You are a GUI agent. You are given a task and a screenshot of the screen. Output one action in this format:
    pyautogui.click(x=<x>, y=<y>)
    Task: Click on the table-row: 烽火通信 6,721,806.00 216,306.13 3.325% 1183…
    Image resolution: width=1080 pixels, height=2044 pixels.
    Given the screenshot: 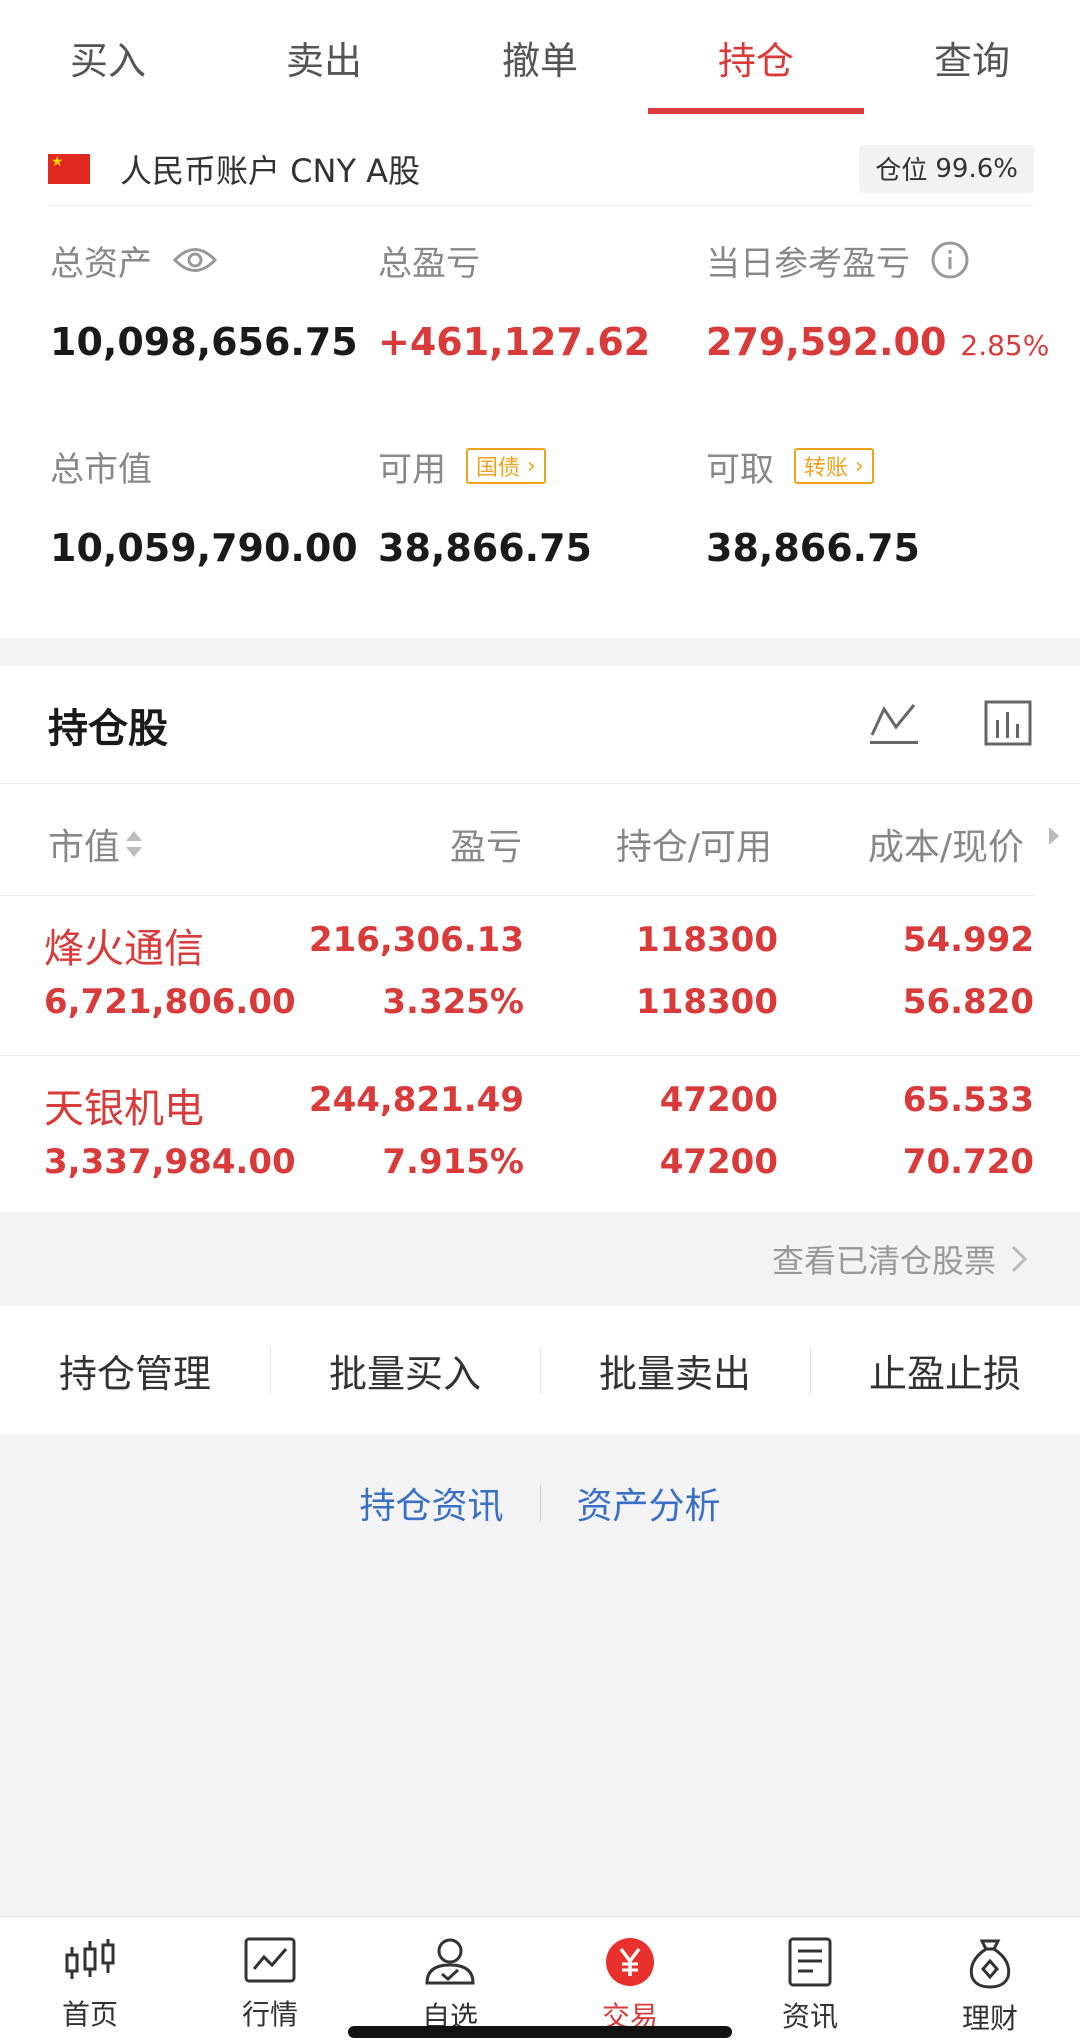 What is the action you would take?
    pyautogui.click(x=540, y=976)
    